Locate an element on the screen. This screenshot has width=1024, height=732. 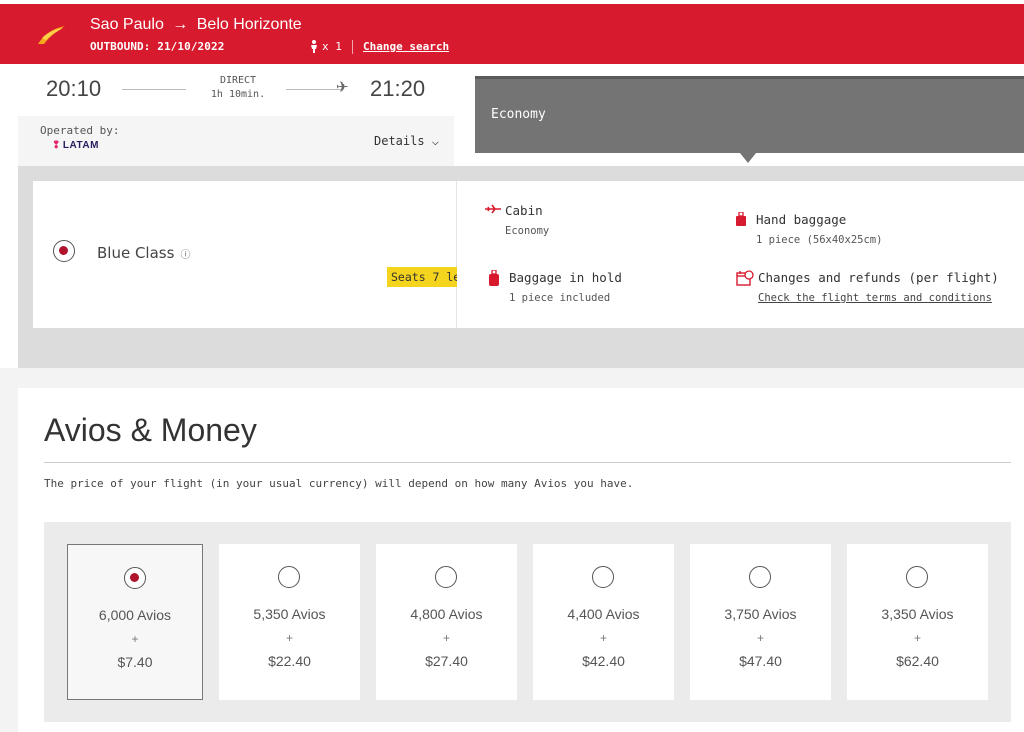
feature-title: Cabin is located at coordinates (524, 210).